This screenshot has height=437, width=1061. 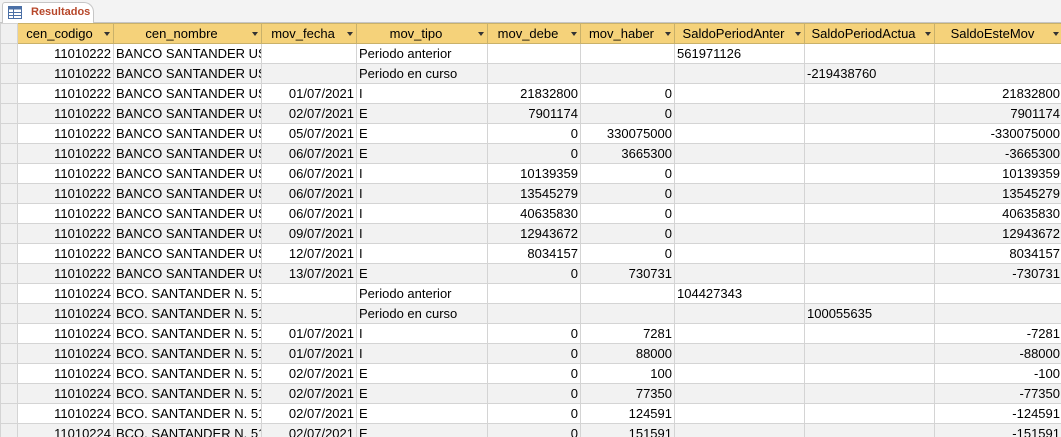 What do you see at coordinates (997, 233) in the screenshot?
I see `cell-saldoestemov: 12943672` at bounding box center [997, 233].